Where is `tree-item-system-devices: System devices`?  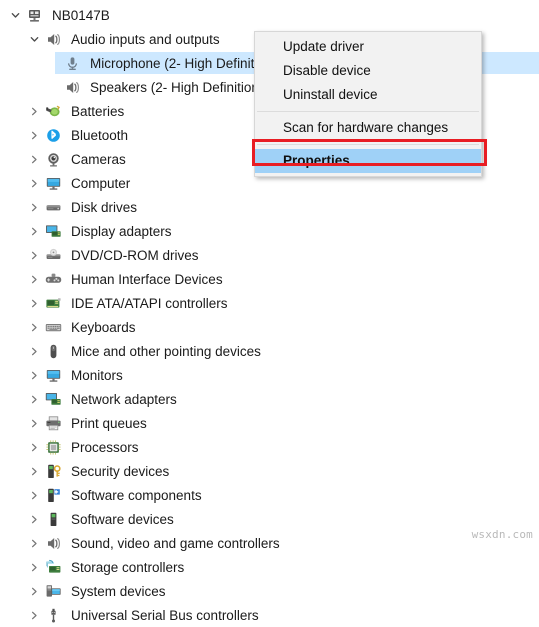
tree-item-system-devices: System devices is located at coordinates (269, 591).